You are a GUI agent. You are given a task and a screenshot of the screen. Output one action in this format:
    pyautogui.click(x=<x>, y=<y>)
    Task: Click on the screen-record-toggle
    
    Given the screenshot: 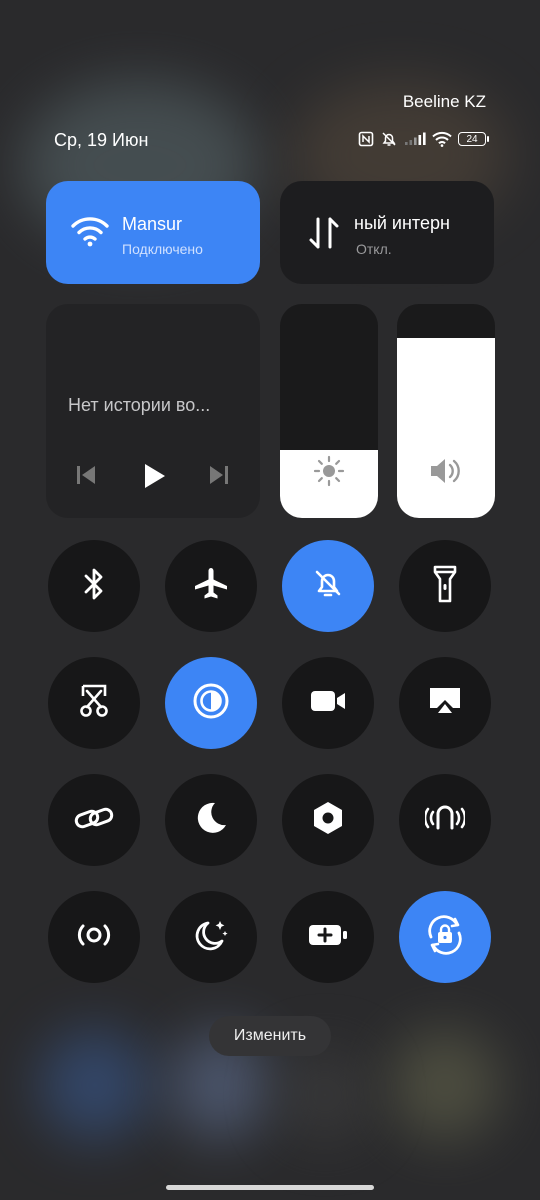 What is the action you would take?
    pyautogui.click(x=328, y=703)
    